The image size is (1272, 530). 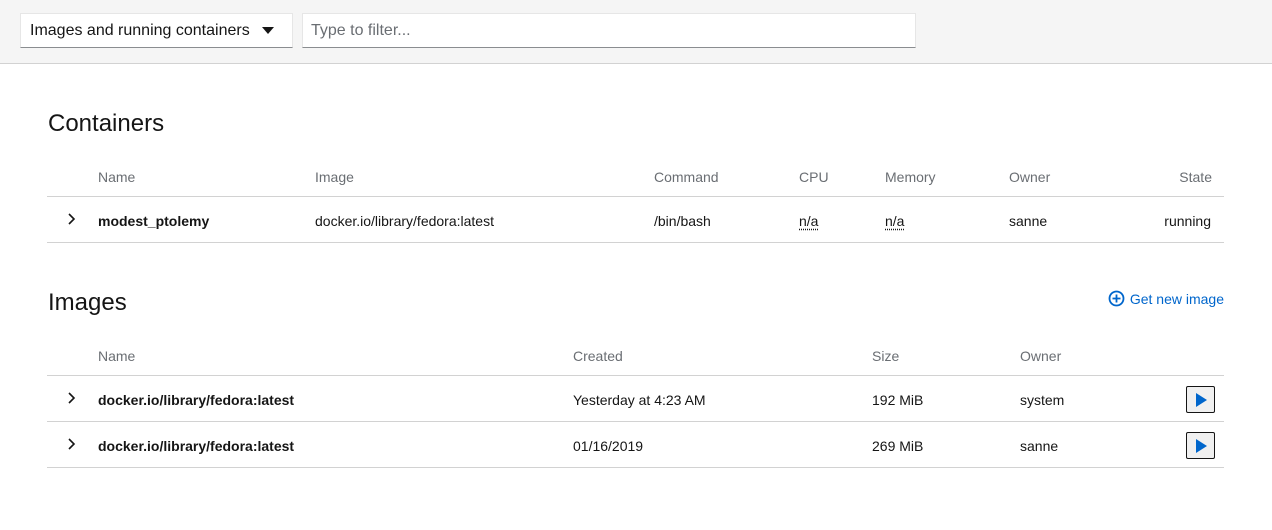 I want to click on filter-toolbar: Images and running containers, so click(x=636, y=32).